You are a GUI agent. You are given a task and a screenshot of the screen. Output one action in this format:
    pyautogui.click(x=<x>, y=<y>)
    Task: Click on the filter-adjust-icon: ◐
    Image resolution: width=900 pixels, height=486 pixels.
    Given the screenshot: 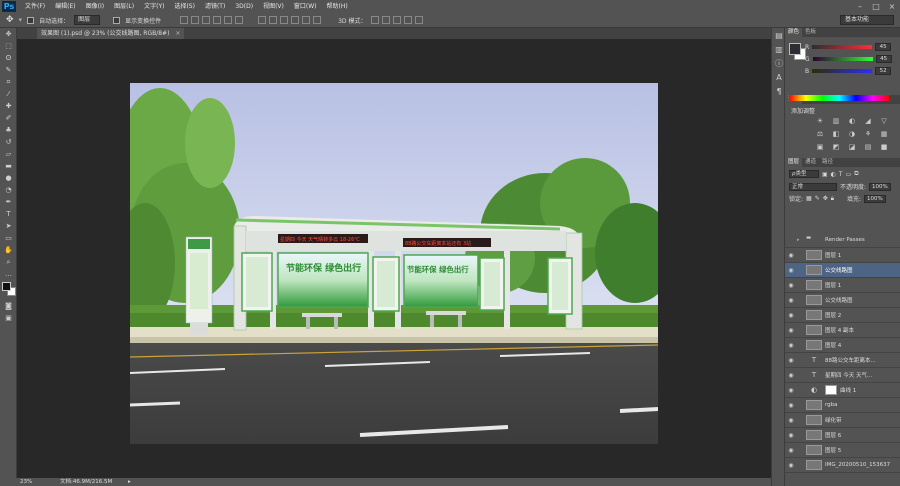 What is the action you would take?
    pyautogui.click(x=833, y=174)
    